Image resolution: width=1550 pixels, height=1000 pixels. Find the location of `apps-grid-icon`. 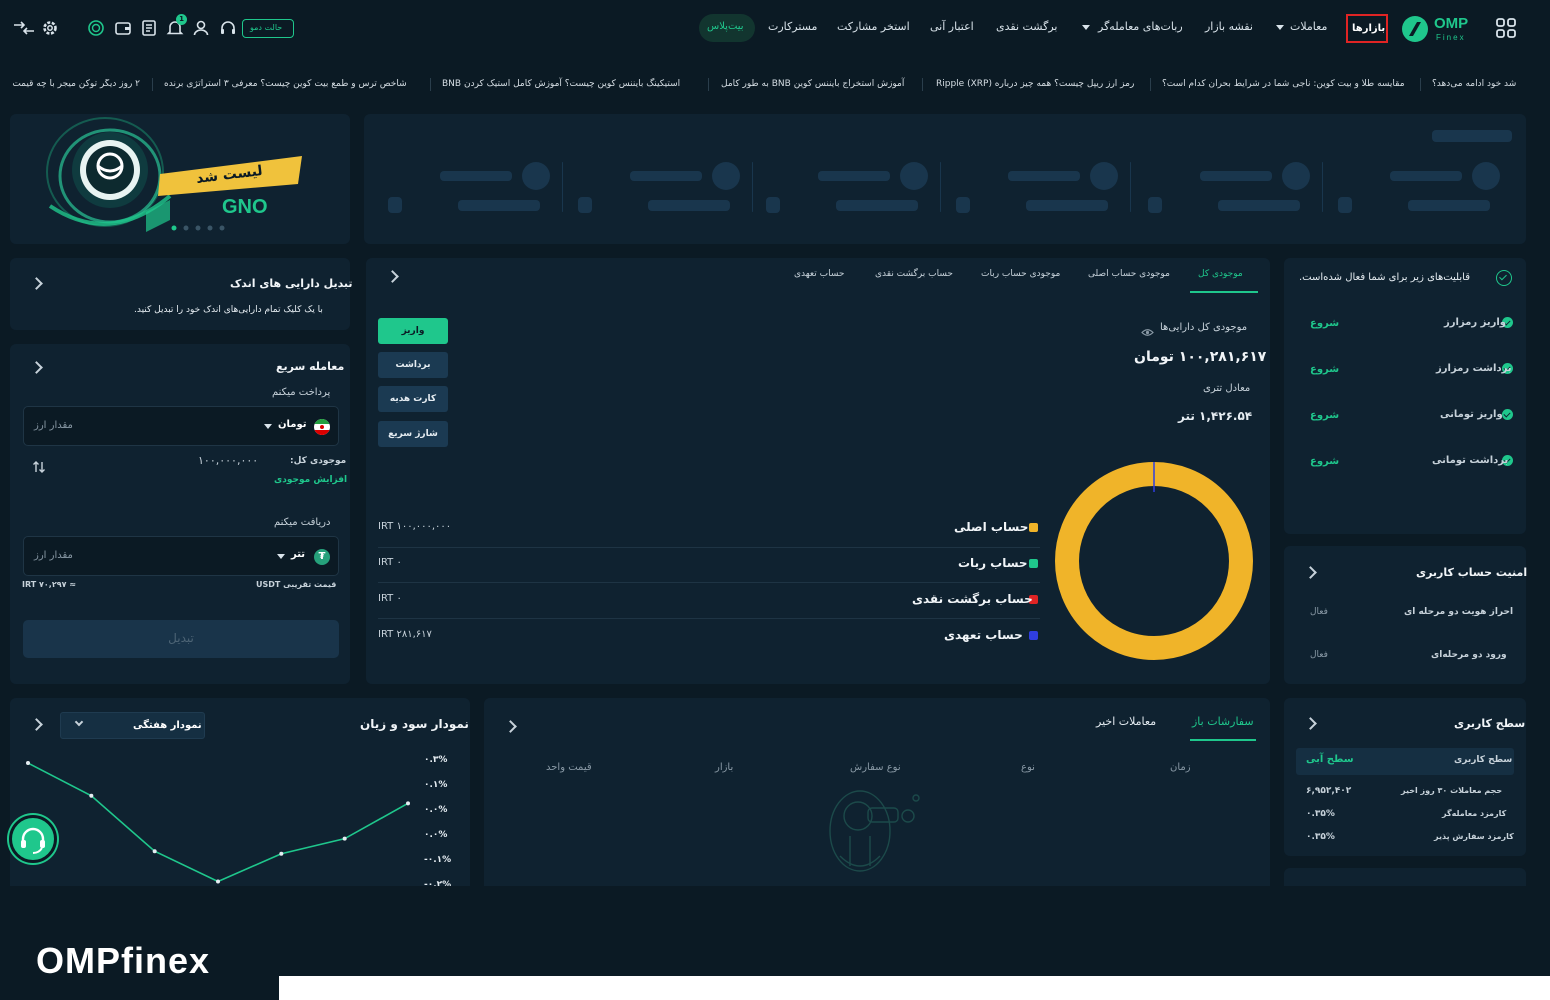

apps-grid-icon is located at coordinates (1506, 28).